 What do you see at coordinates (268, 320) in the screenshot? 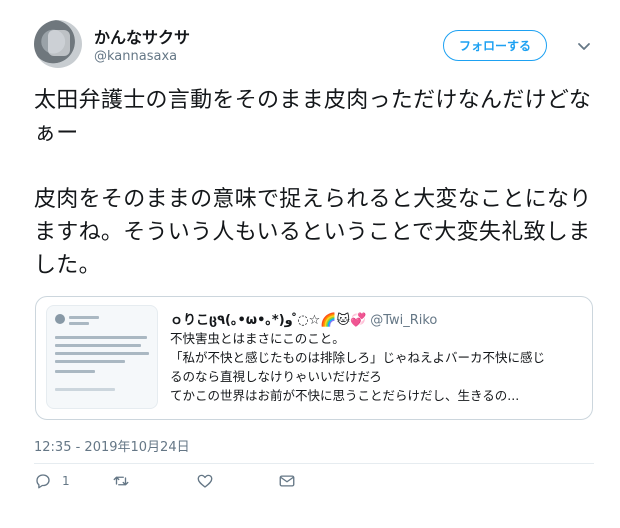
I see `quoted-display-name: ｏりこც٩(｡•ω•｡*)و ◌̊☆🌈🐱💞` at bounding box center [268, 320].